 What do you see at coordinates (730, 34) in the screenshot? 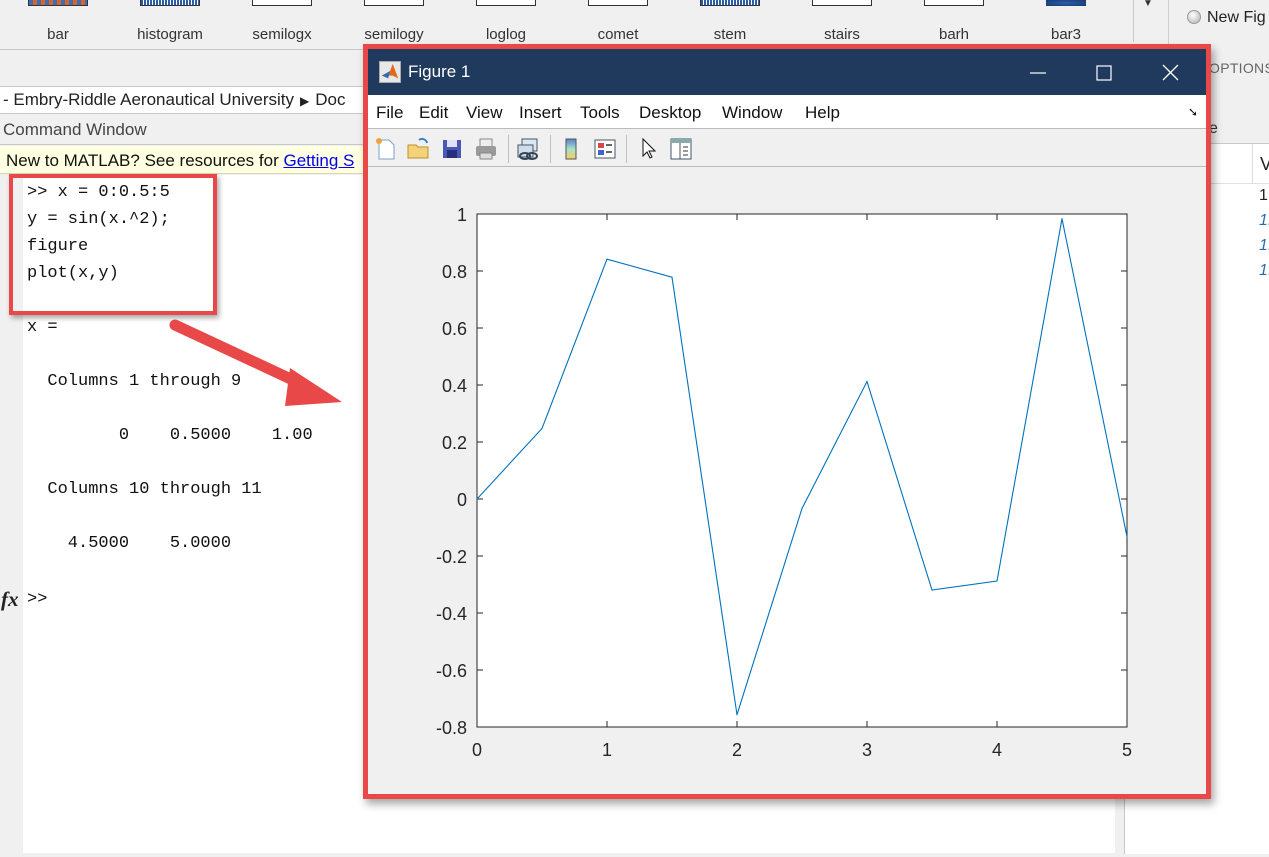
I see `gallery-label: stem` at bounding box center [730, 34].